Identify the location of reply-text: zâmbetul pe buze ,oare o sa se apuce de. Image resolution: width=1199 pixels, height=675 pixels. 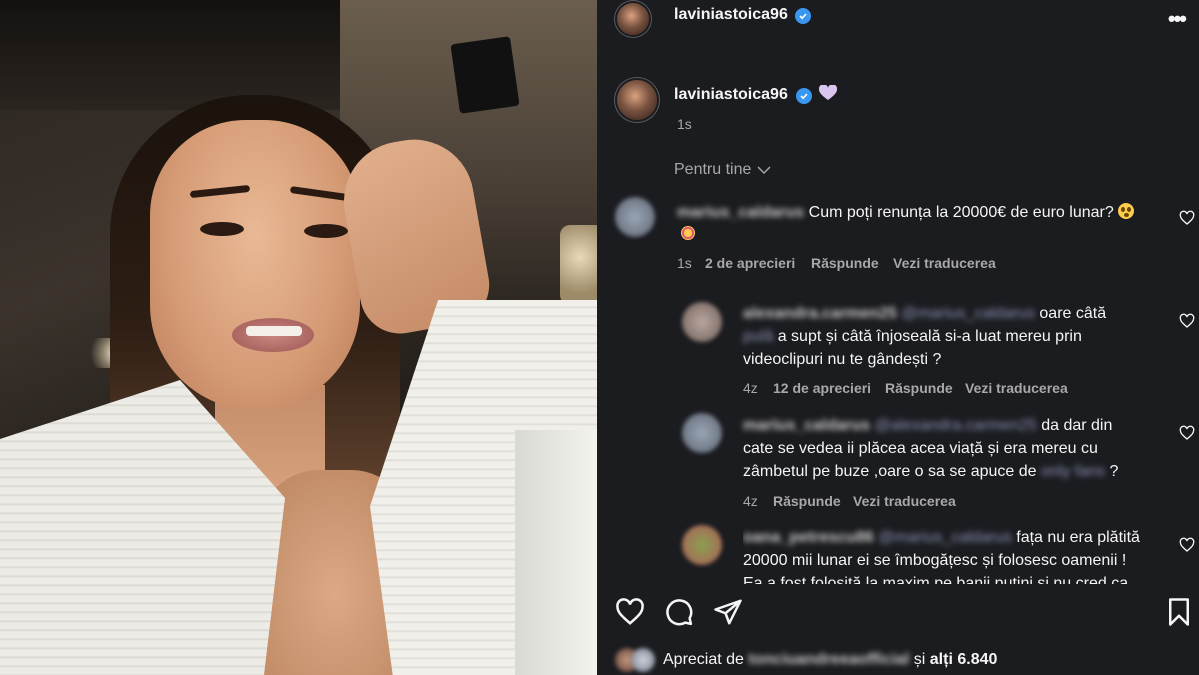
(890, 471).